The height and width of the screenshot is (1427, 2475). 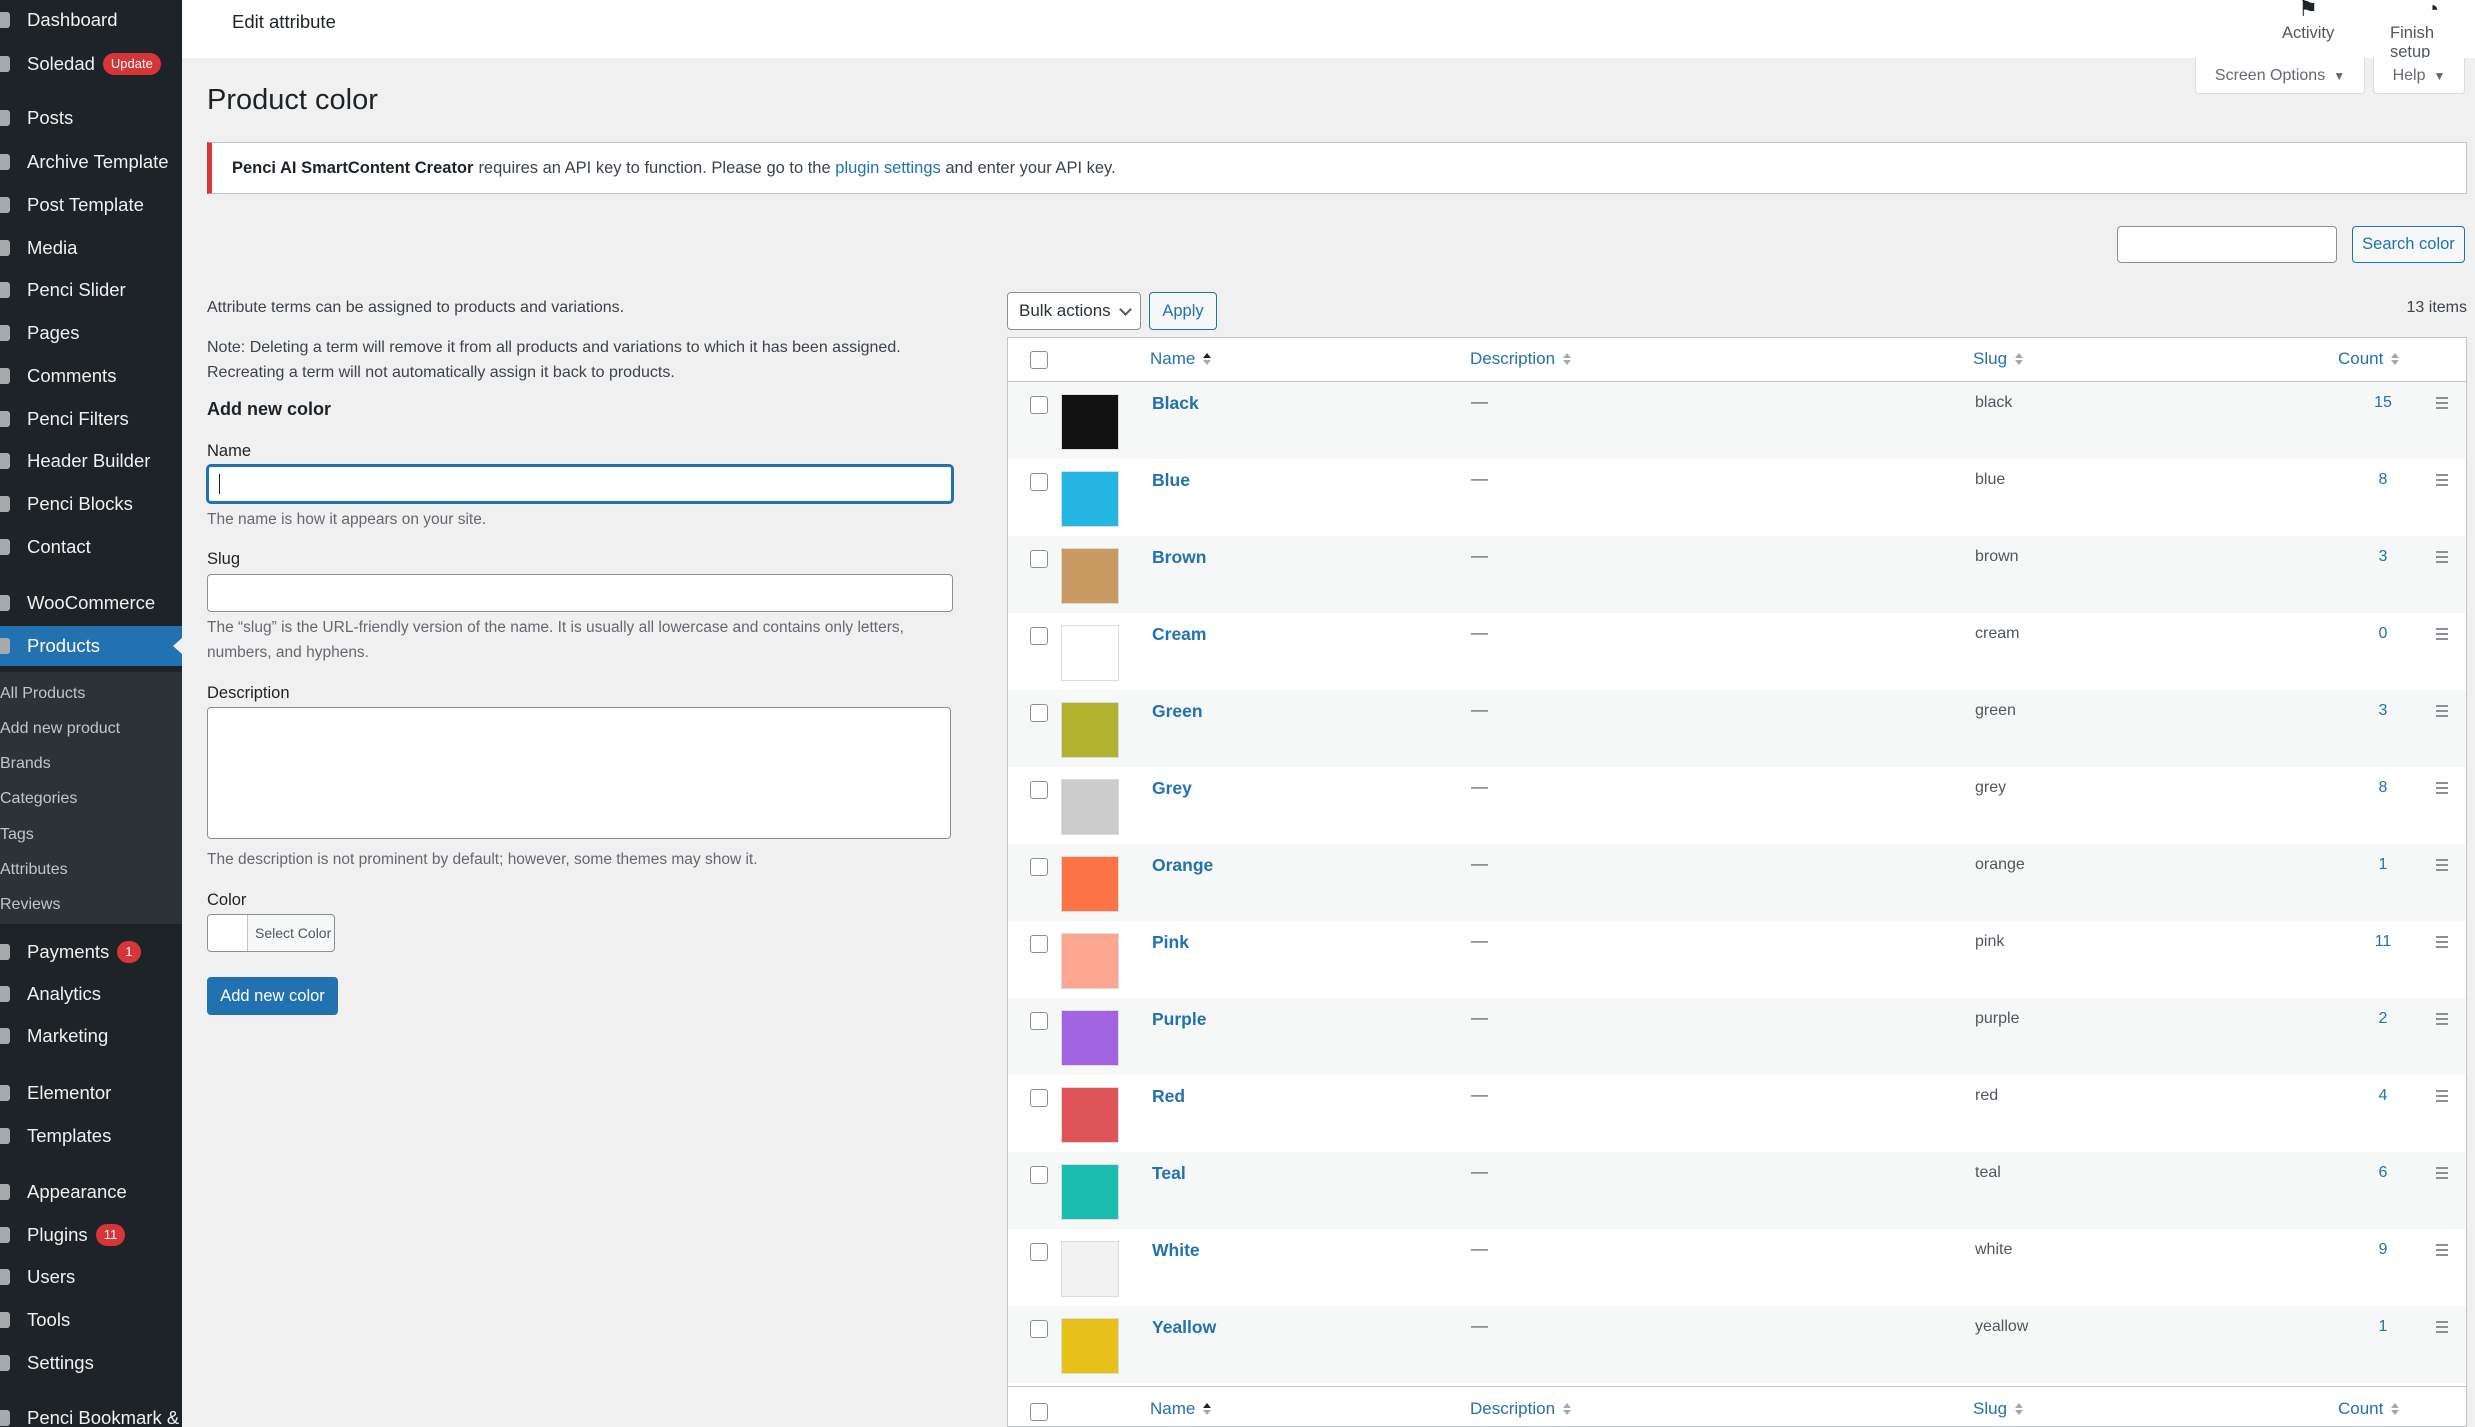 What do you see at coordinates (1039, 1412) in the screenshot?
I see `select-all-checkbox-footer` at bounding box center [1039, 1412].